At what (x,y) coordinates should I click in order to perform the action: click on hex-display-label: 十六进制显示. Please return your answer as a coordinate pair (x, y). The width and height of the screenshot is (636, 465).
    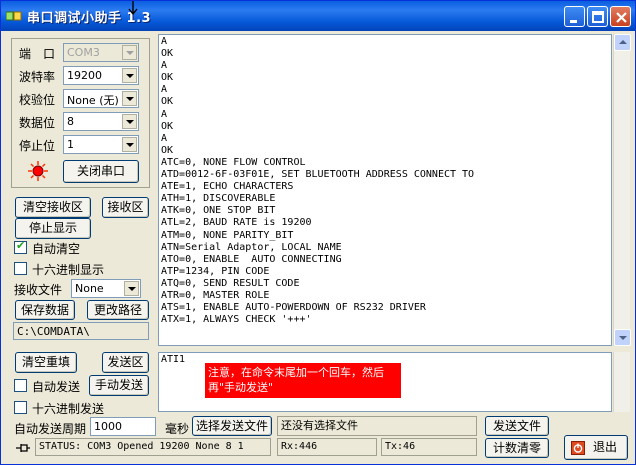
    Looking at the image, I should click on (68, 270).